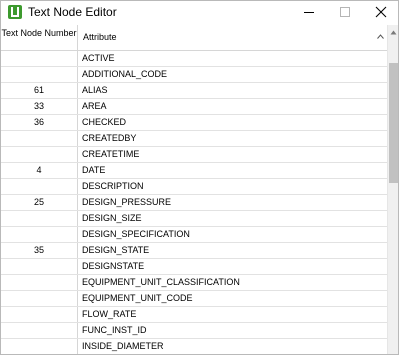 This screenshot has height=355, width=399. I want to click on vertical-scrollbar, so click(392, 189).